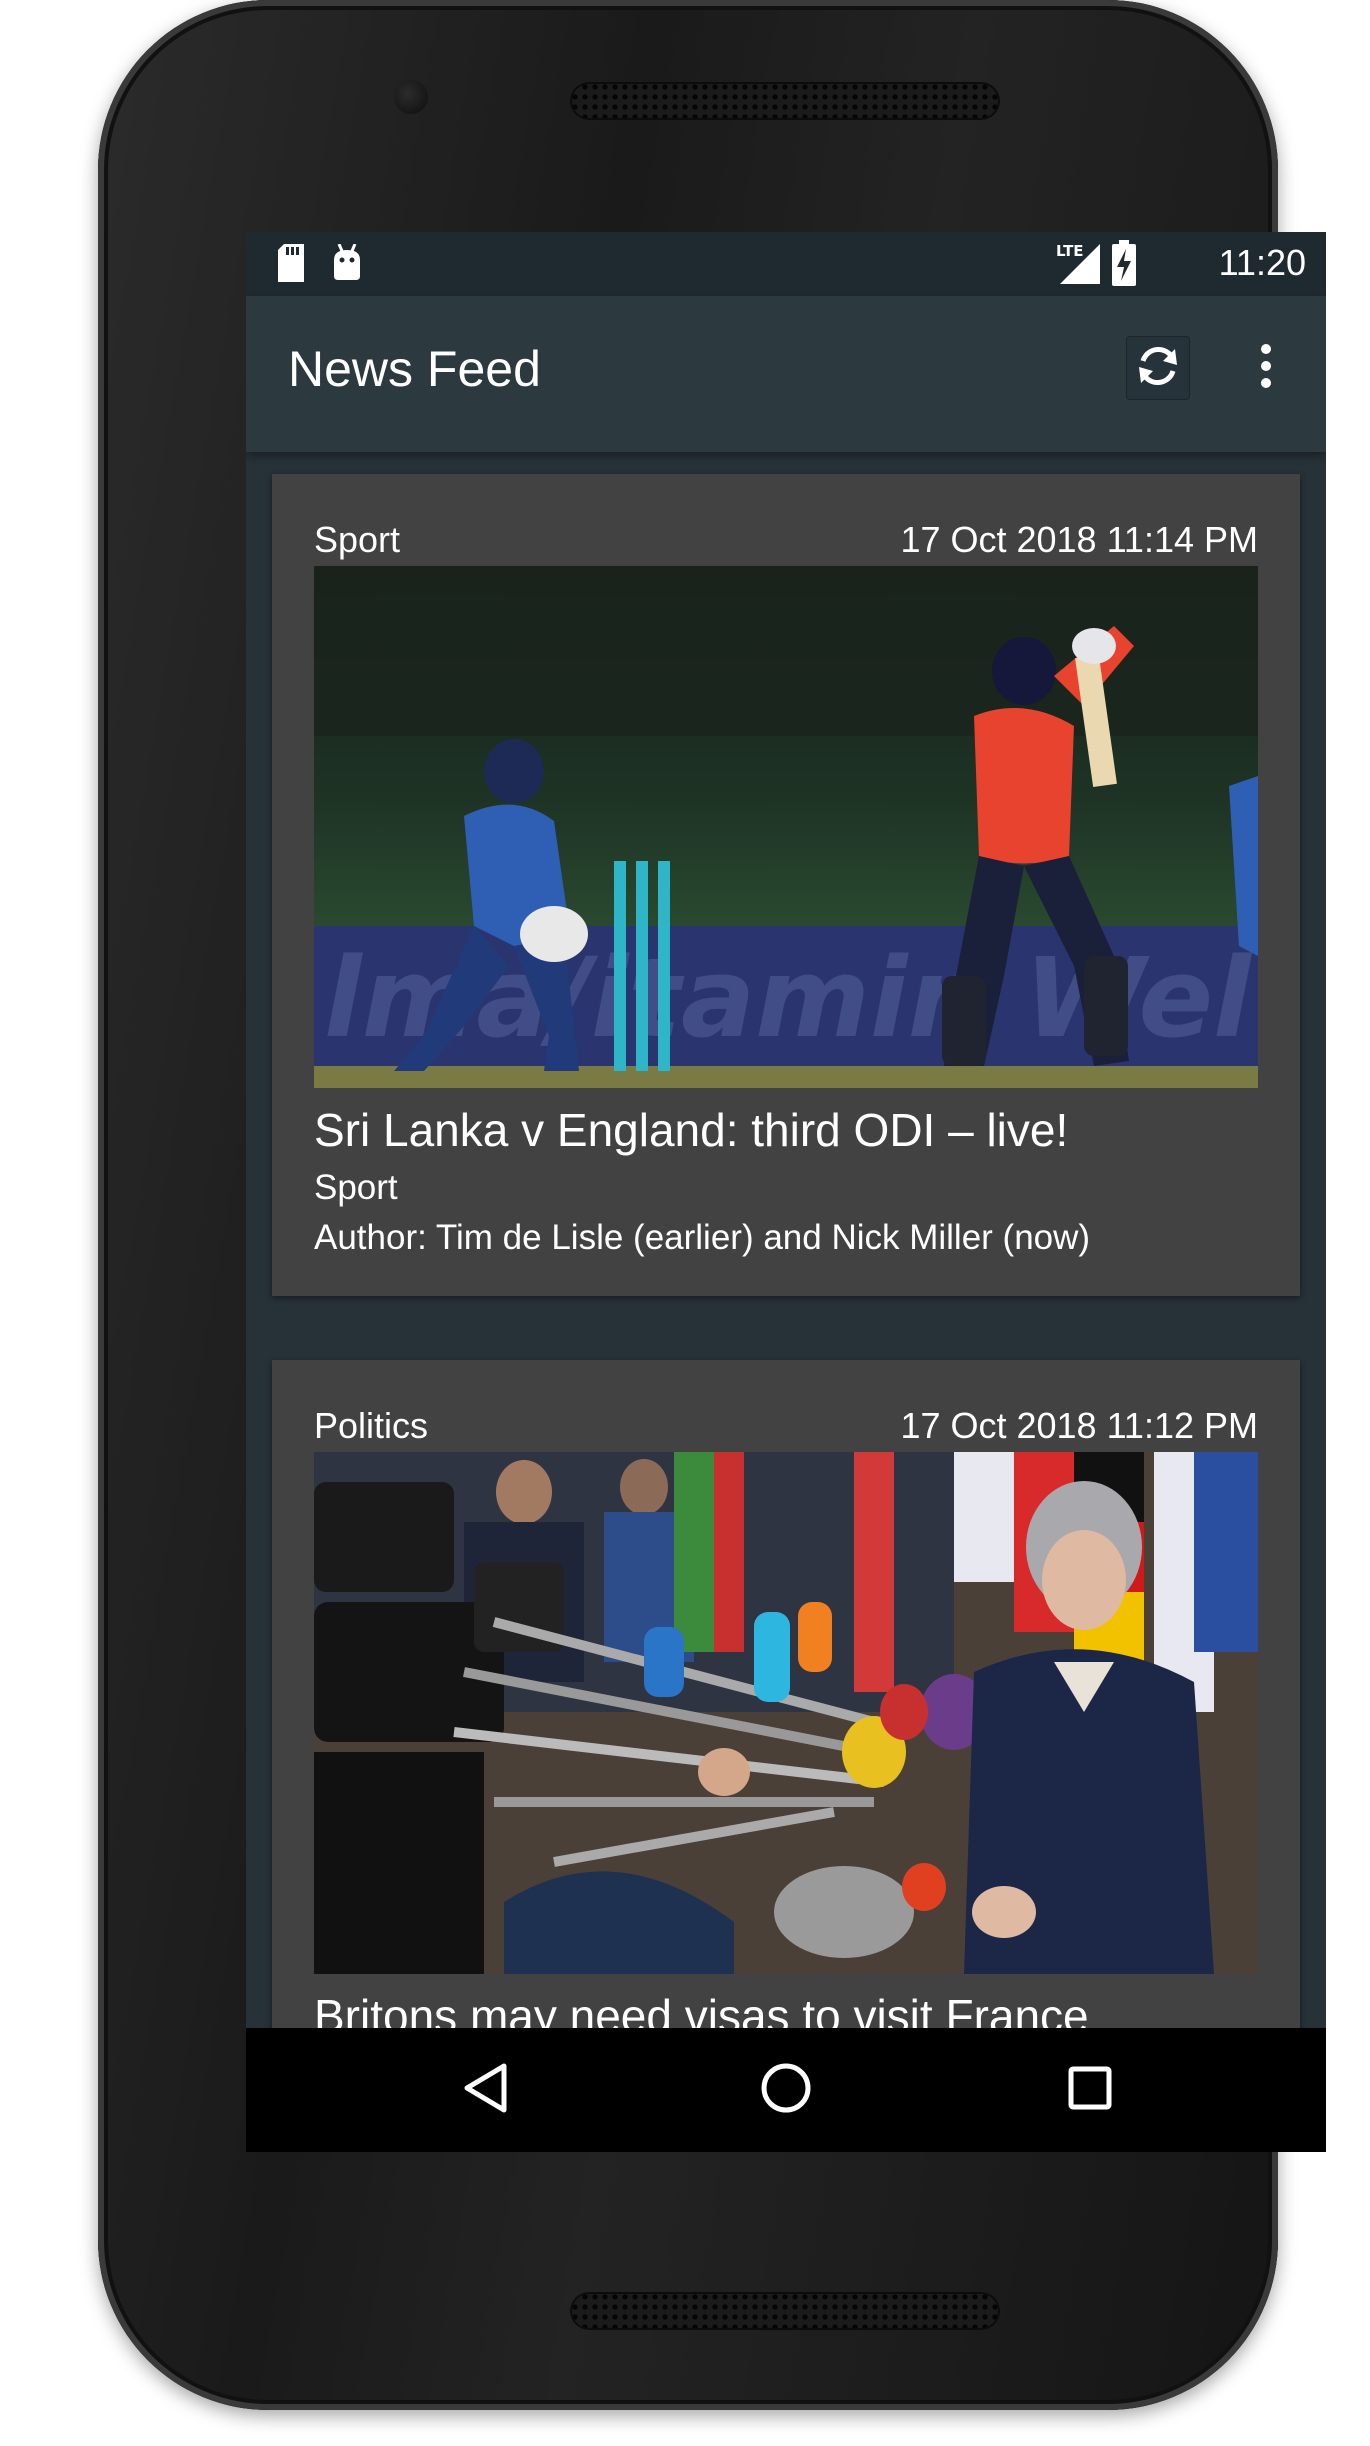 The height and width of the screenshot is (2446, 1370). What do you see at coordinates (1070, 251) in the screenshot?
I see `svg-text: LTE` at bounding box center [1070, 251].